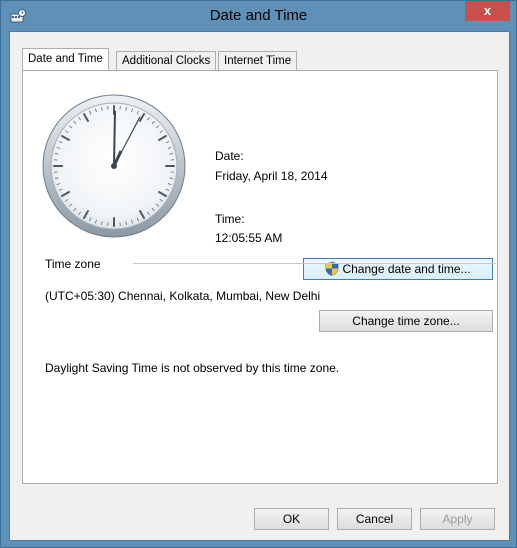 This screenshot has height=548, width=517. I want to click on time-zone-divider, so click(314, 263).